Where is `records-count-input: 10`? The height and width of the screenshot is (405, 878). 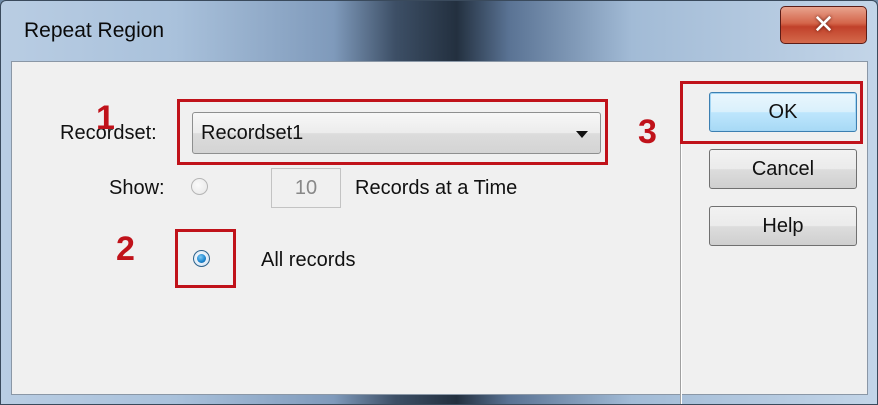 records-count-input: 10 is located at coordinates (306, 188).